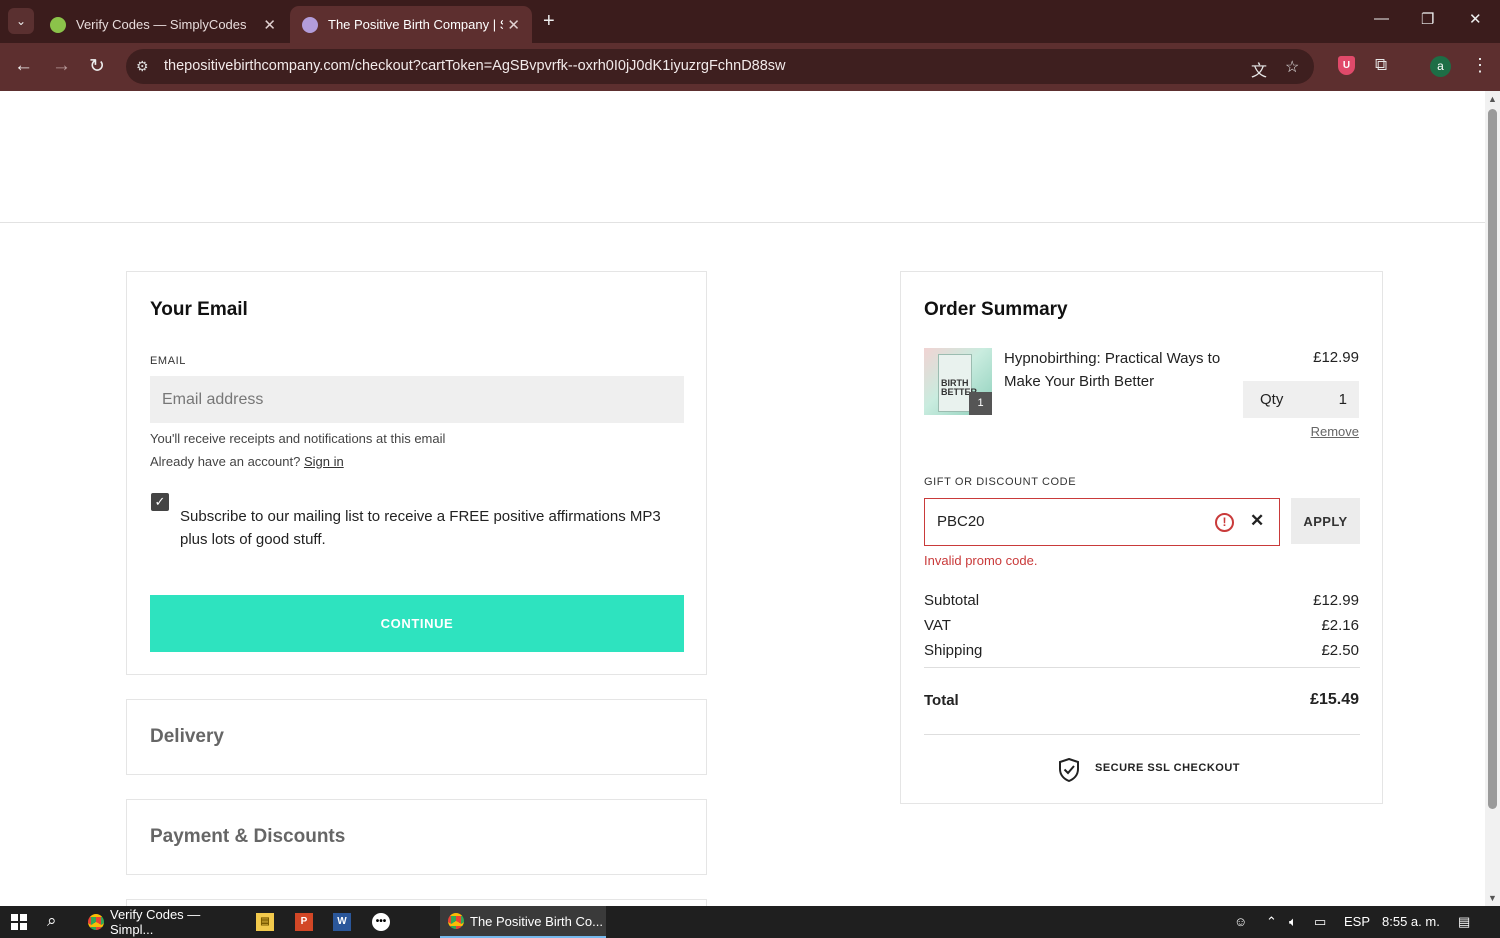 The width and height of the screenshot is (1500, 938). Describe the element at coordinates (1240, 921) in the screenshot. I see `people-icon: ☺` at that location.